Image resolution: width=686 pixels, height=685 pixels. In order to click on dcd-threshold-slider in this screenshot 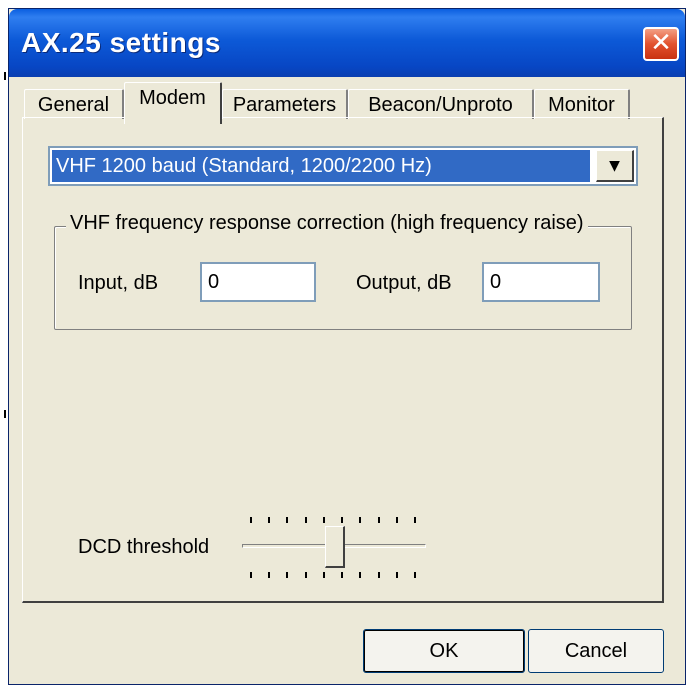, I will do `click(335, 547)`.